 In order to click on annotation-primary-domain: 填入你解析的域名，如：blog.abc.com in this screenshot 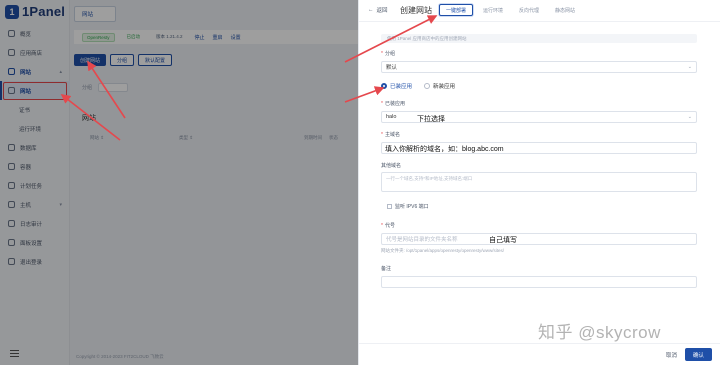, I will do `click(444, 149)`.